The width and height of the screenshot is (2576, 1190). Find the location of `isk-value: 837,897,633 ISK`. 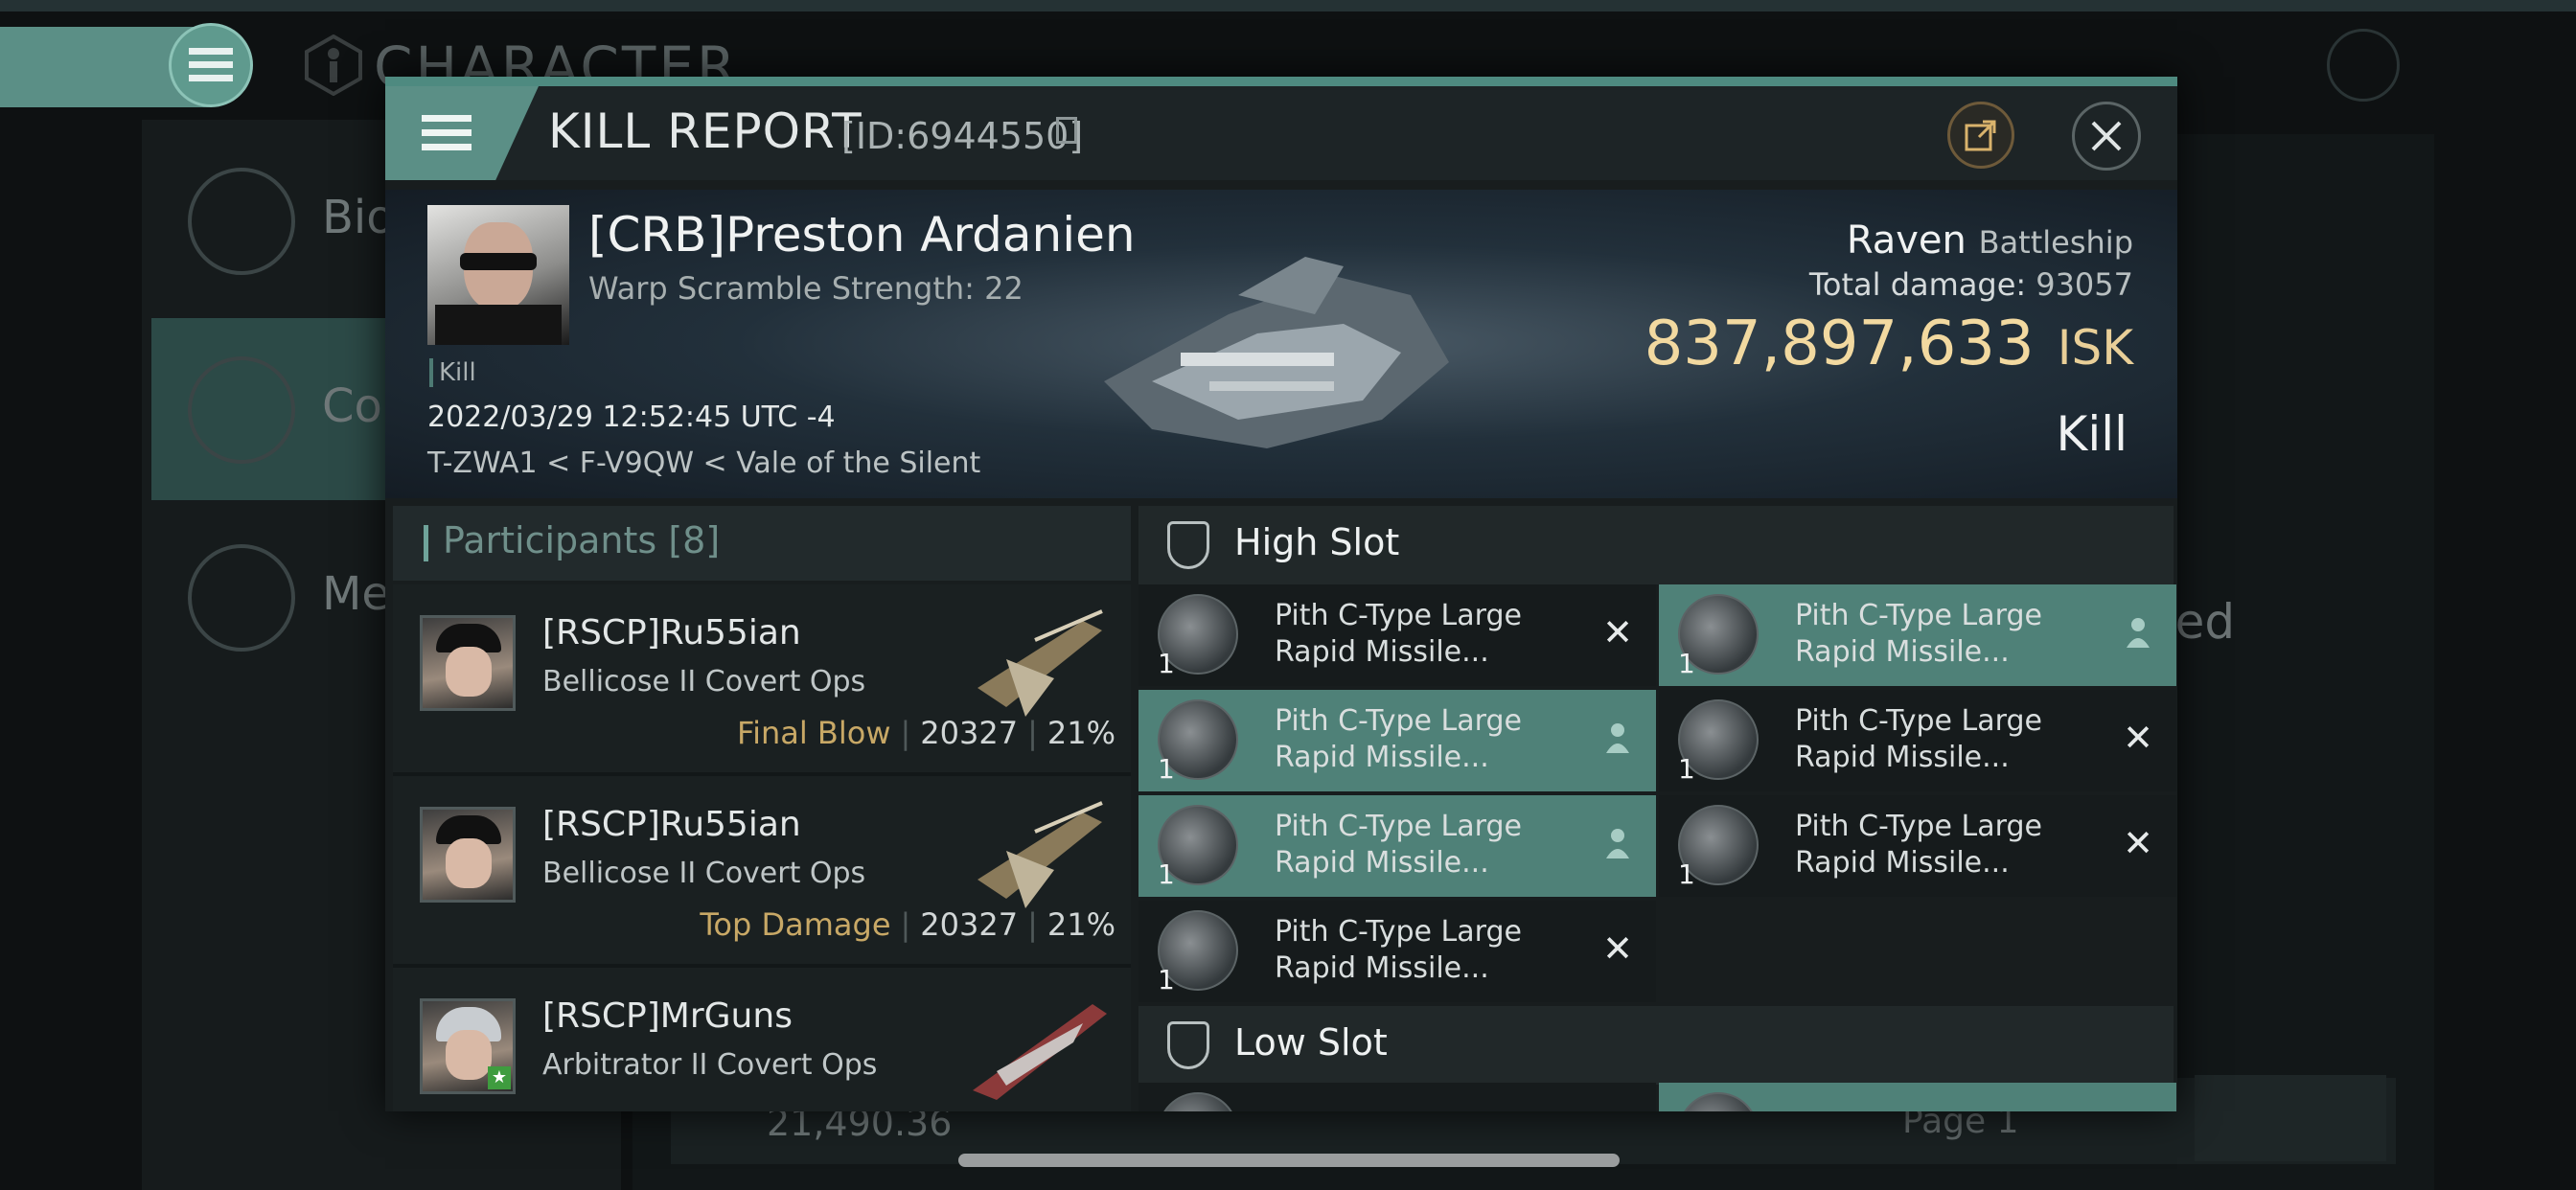

isk-value: 837,897,633 ISK is located at coordinates (1888, 344).